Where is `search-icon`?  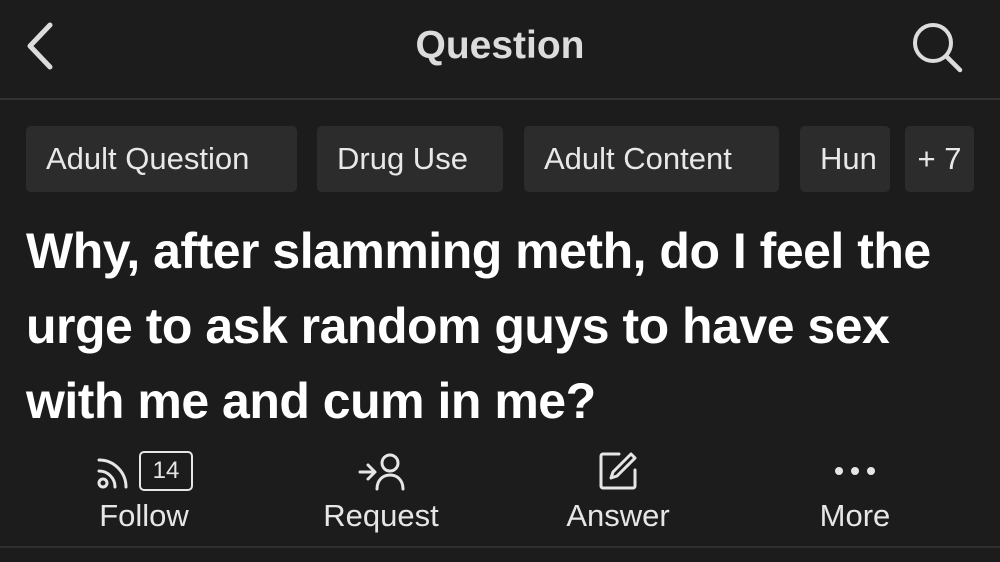
search-icon is located at coordinates (938, 48).